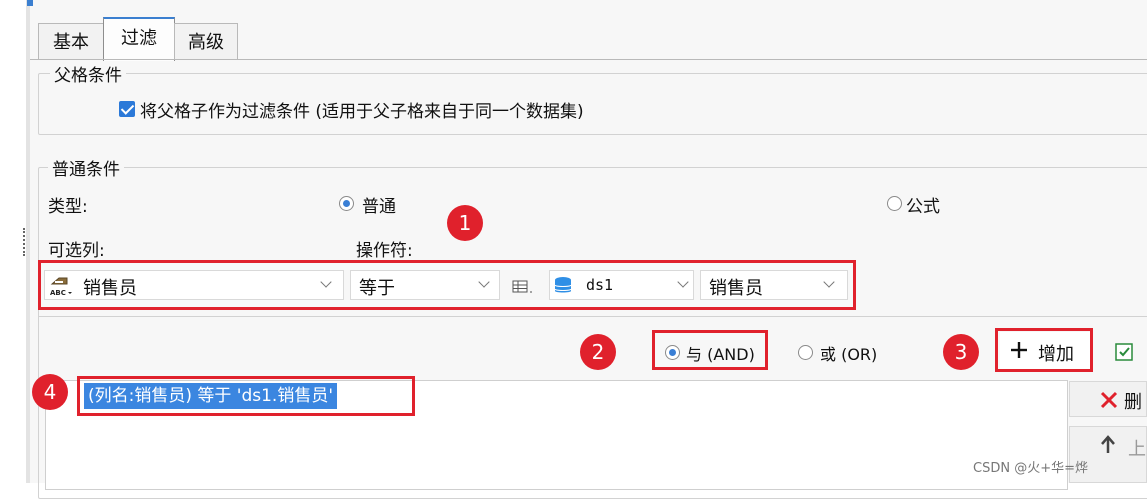  Describe the element at coordinates (1108, 445) in the screenshot. I see `arrow-up-icon` at that location.